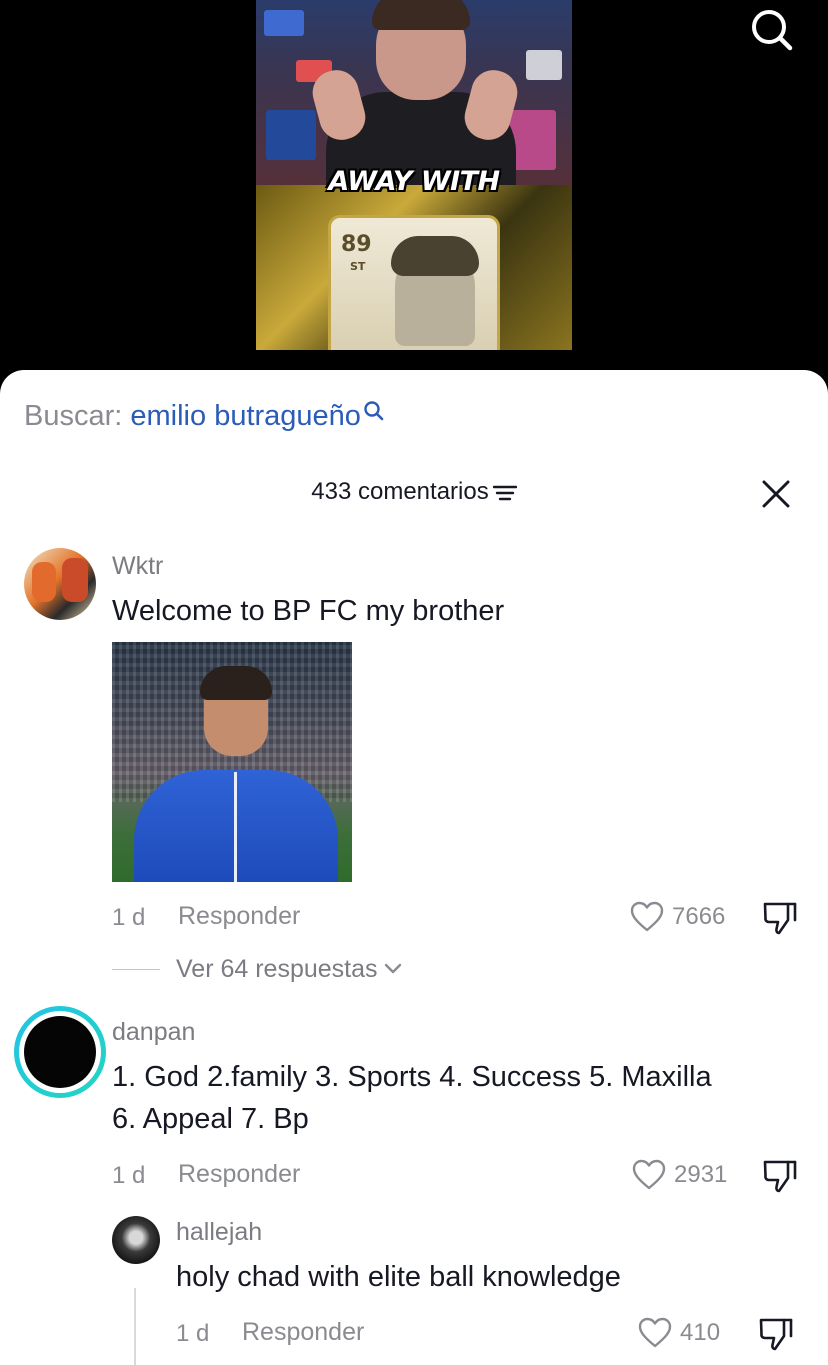 The image size is (828, 1365). What do you see at coordinates (277, 968) in the screenshot?
I see `view-replies-label: Ver 64 respuestas` at bounding box center [277, 968].